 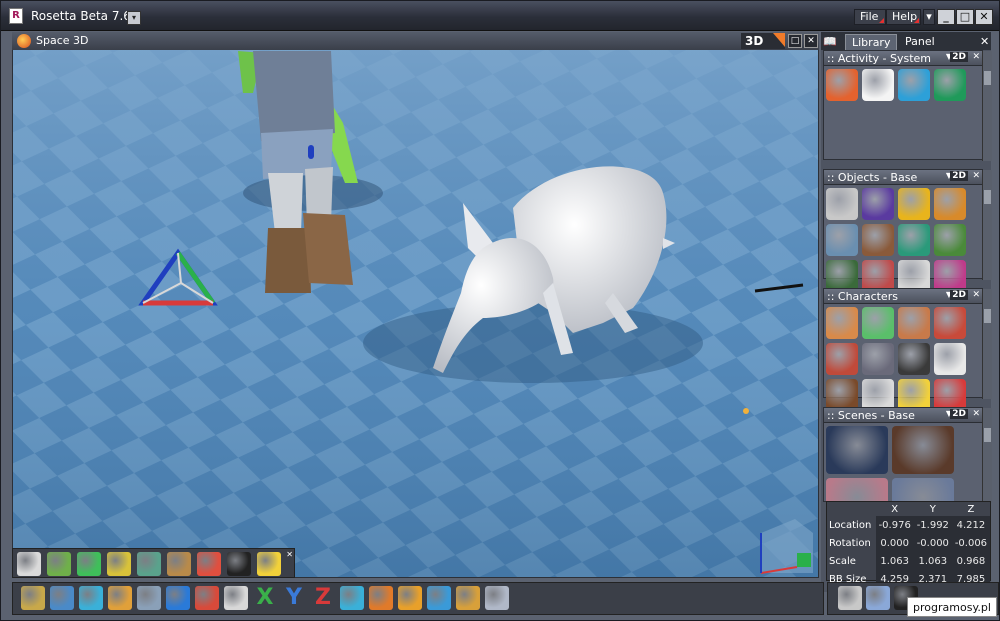 What do you see at coordinates (62, 598) in the screenshot?
I see `cross-tool-icon` at bounding box center [62, 598].